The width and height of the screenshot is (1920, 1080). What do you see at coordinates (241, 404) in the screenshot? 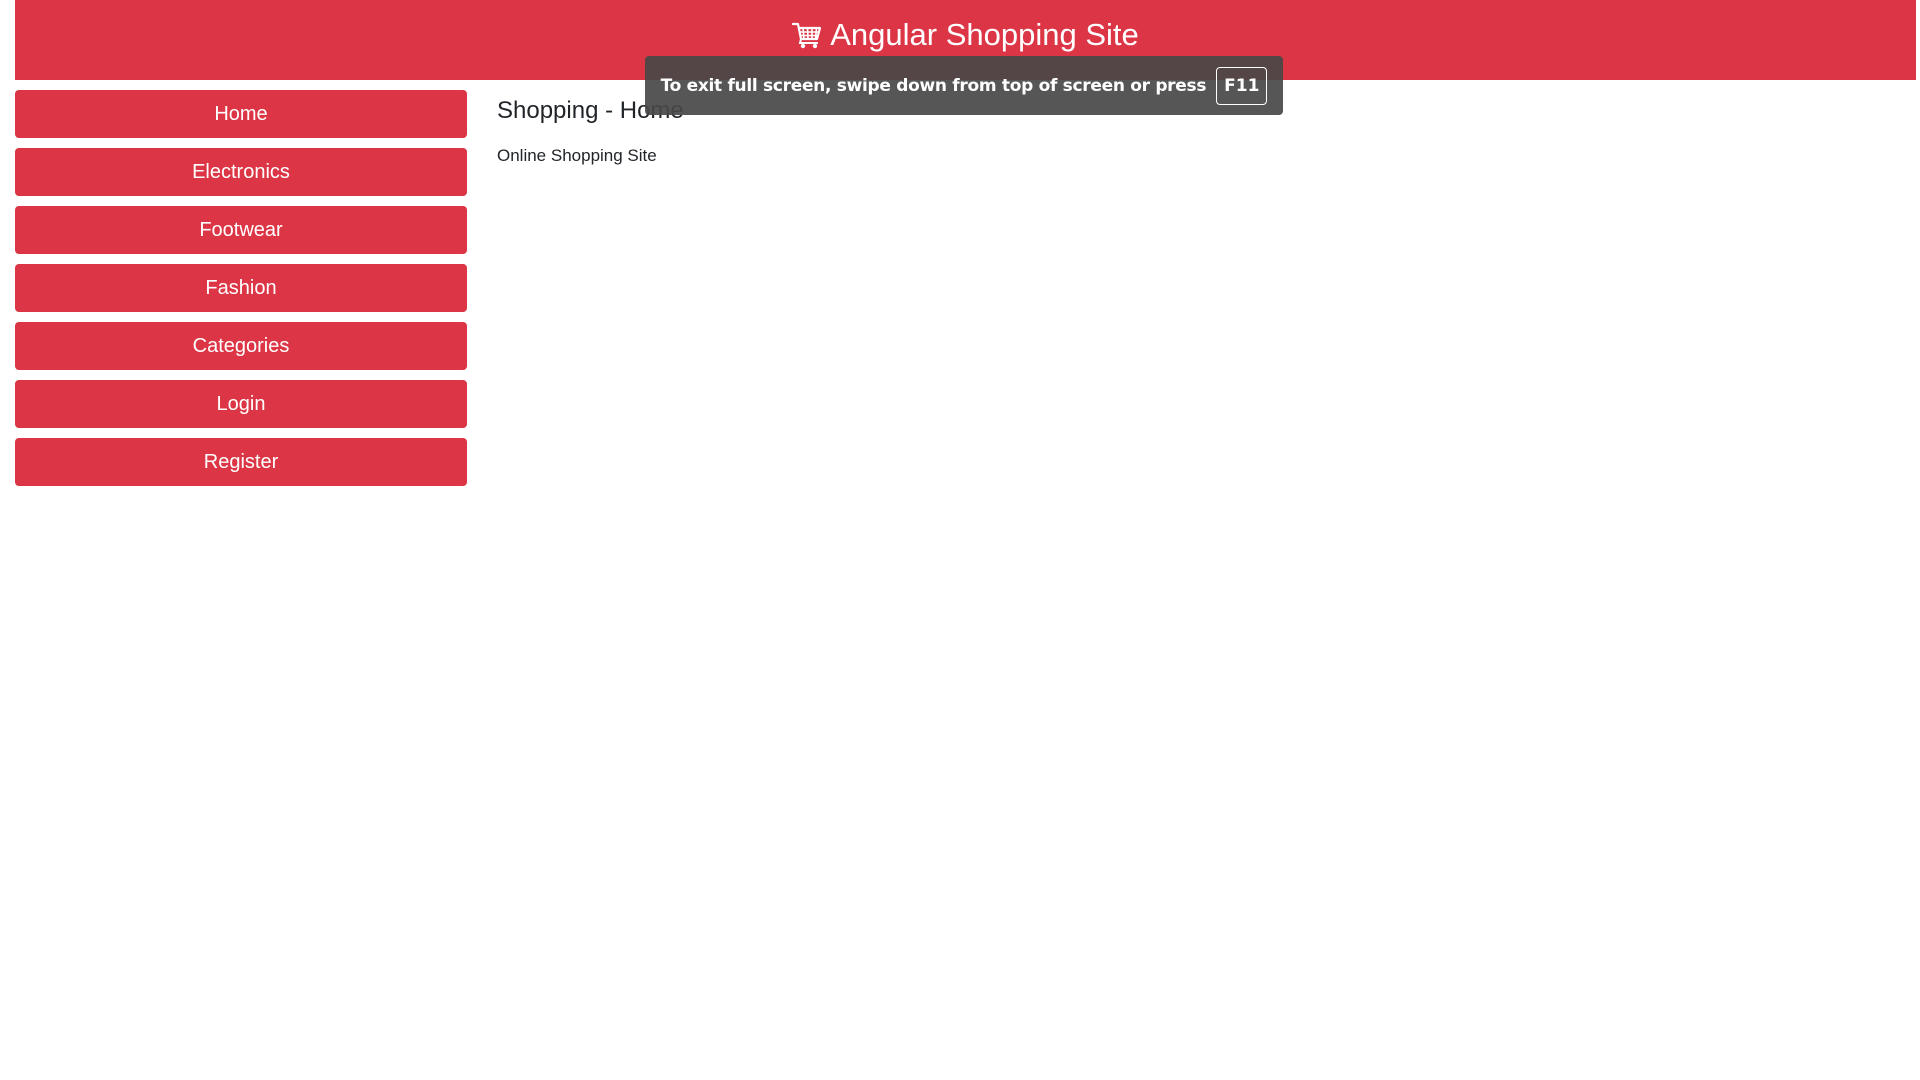
I see `sidebar-item-login: Login` at bounding box center [241, 404].